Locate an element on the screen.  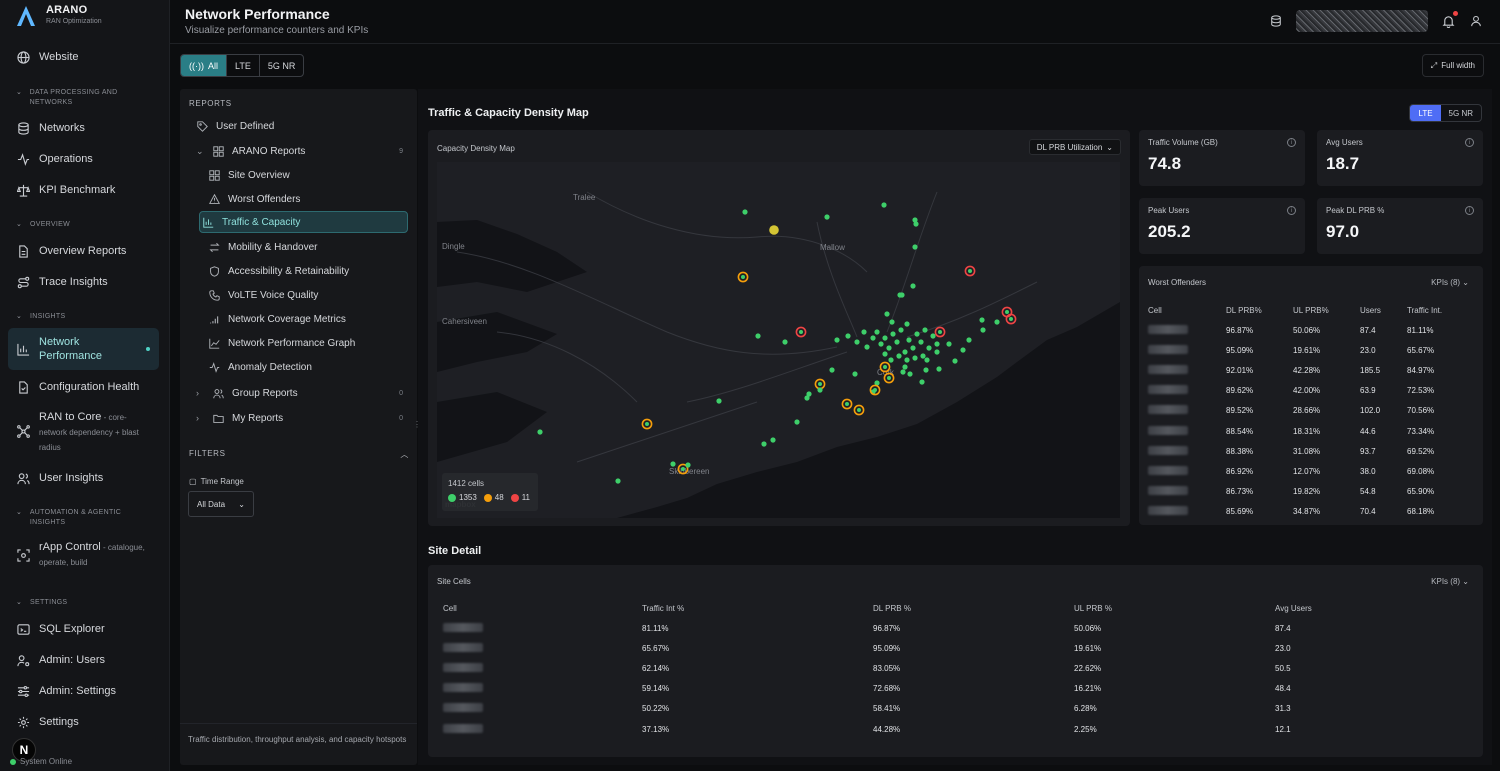
table-row: 89.52% 28.66% 102.0 70.56% is located at coordinates (1311, 411).